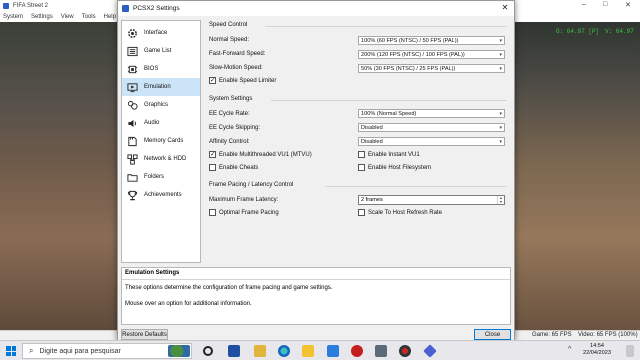  I want to click on ee-cycle-rate-select: 100% (Normal Speed) ▾, so click(431, 113).